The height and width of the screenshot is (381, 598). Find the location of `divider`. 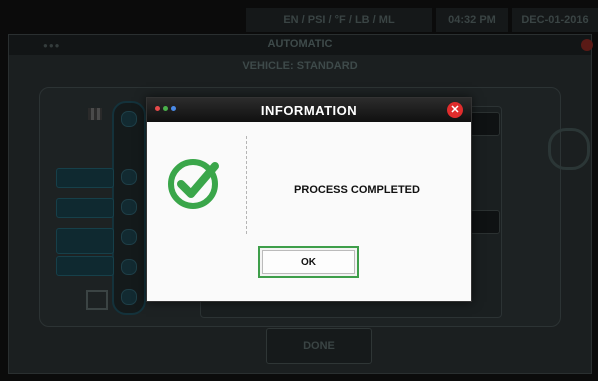

divider is located at coordinates (246, 185).